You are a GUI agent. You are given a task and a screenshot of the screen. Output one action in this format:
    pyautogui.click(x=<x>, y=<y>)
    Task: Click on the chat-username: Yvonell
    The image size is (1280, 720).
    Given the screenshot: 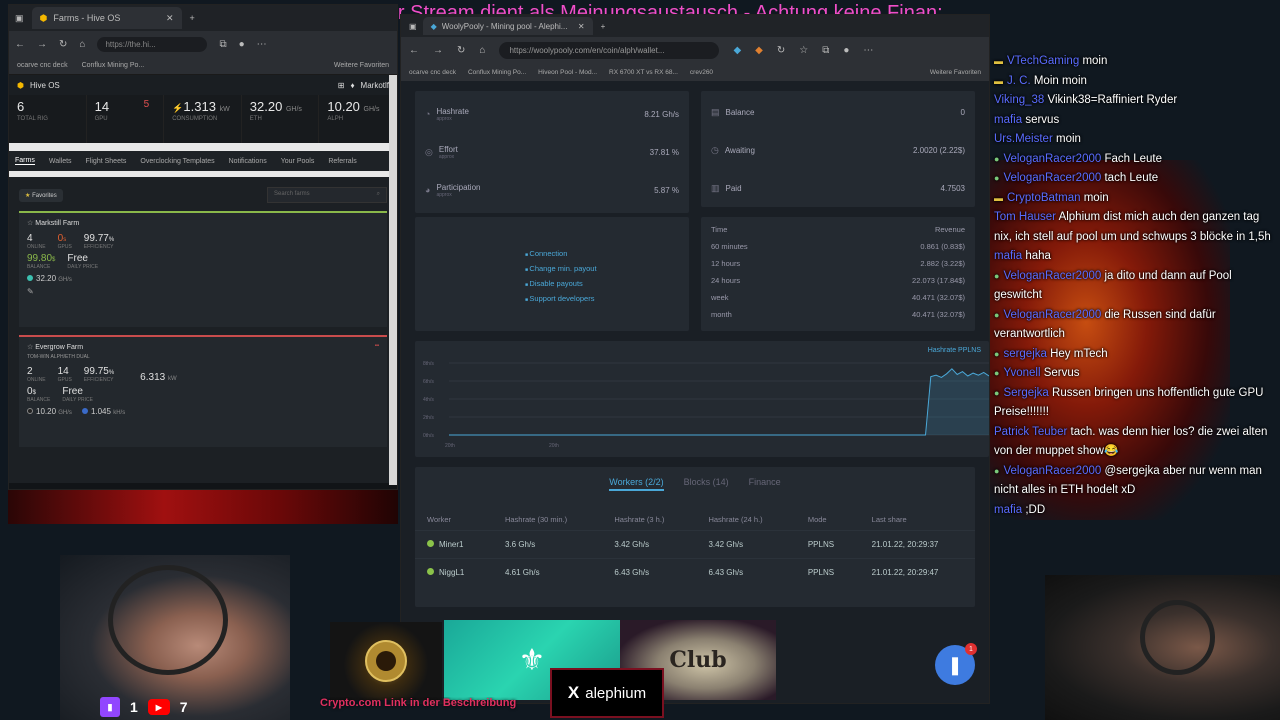 What is the action you would take?
    pyautogui.click(x=1021, y=373)
    